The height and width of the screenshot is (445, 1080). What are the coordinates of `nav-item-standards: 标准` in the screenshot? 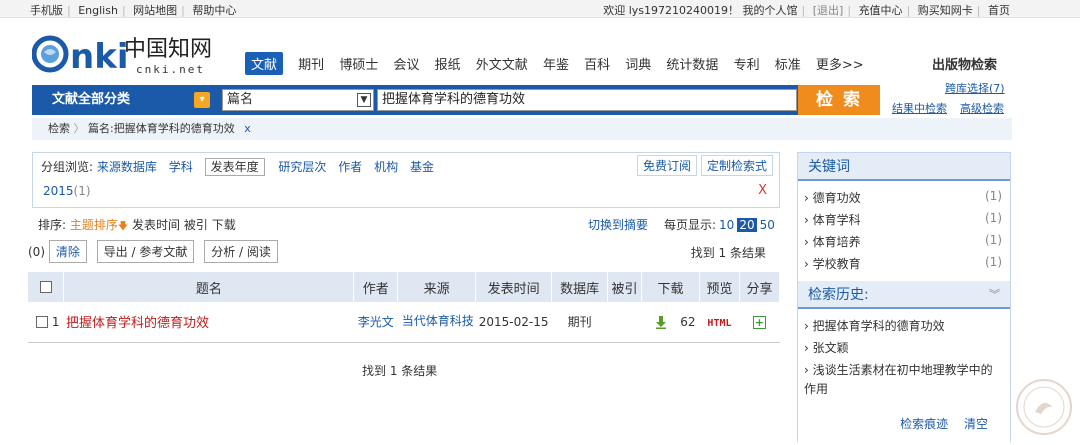 It's located at (788, 63).